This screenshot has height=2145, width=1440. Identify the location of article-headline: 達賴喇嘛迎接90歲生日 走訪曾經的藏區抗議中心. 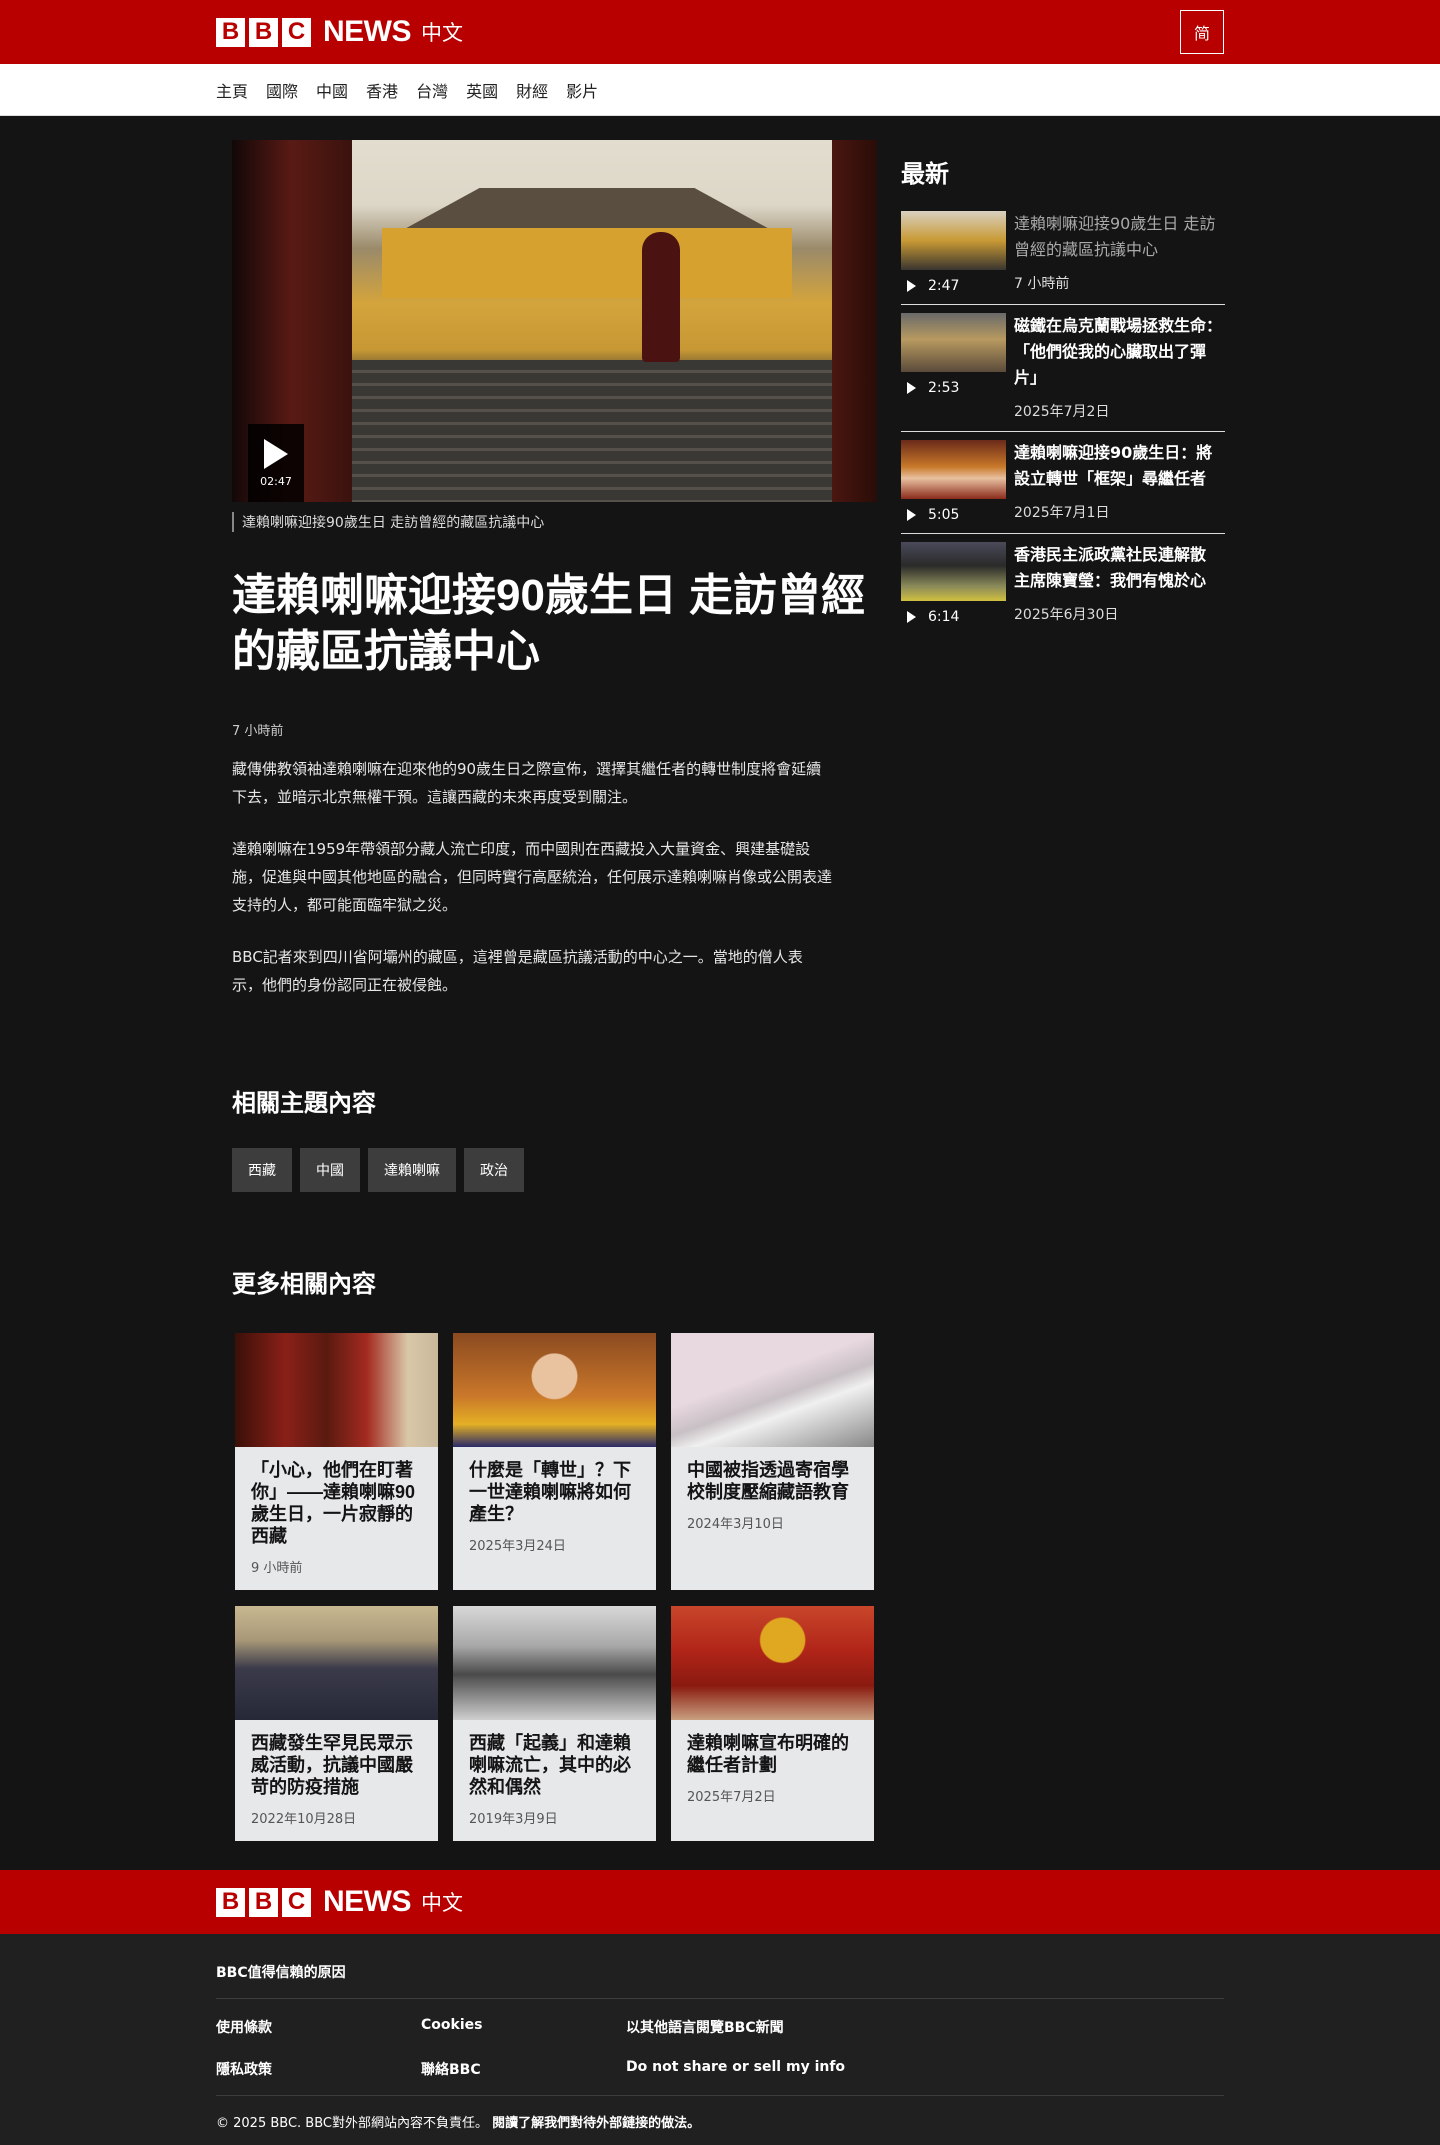
(549, 623).